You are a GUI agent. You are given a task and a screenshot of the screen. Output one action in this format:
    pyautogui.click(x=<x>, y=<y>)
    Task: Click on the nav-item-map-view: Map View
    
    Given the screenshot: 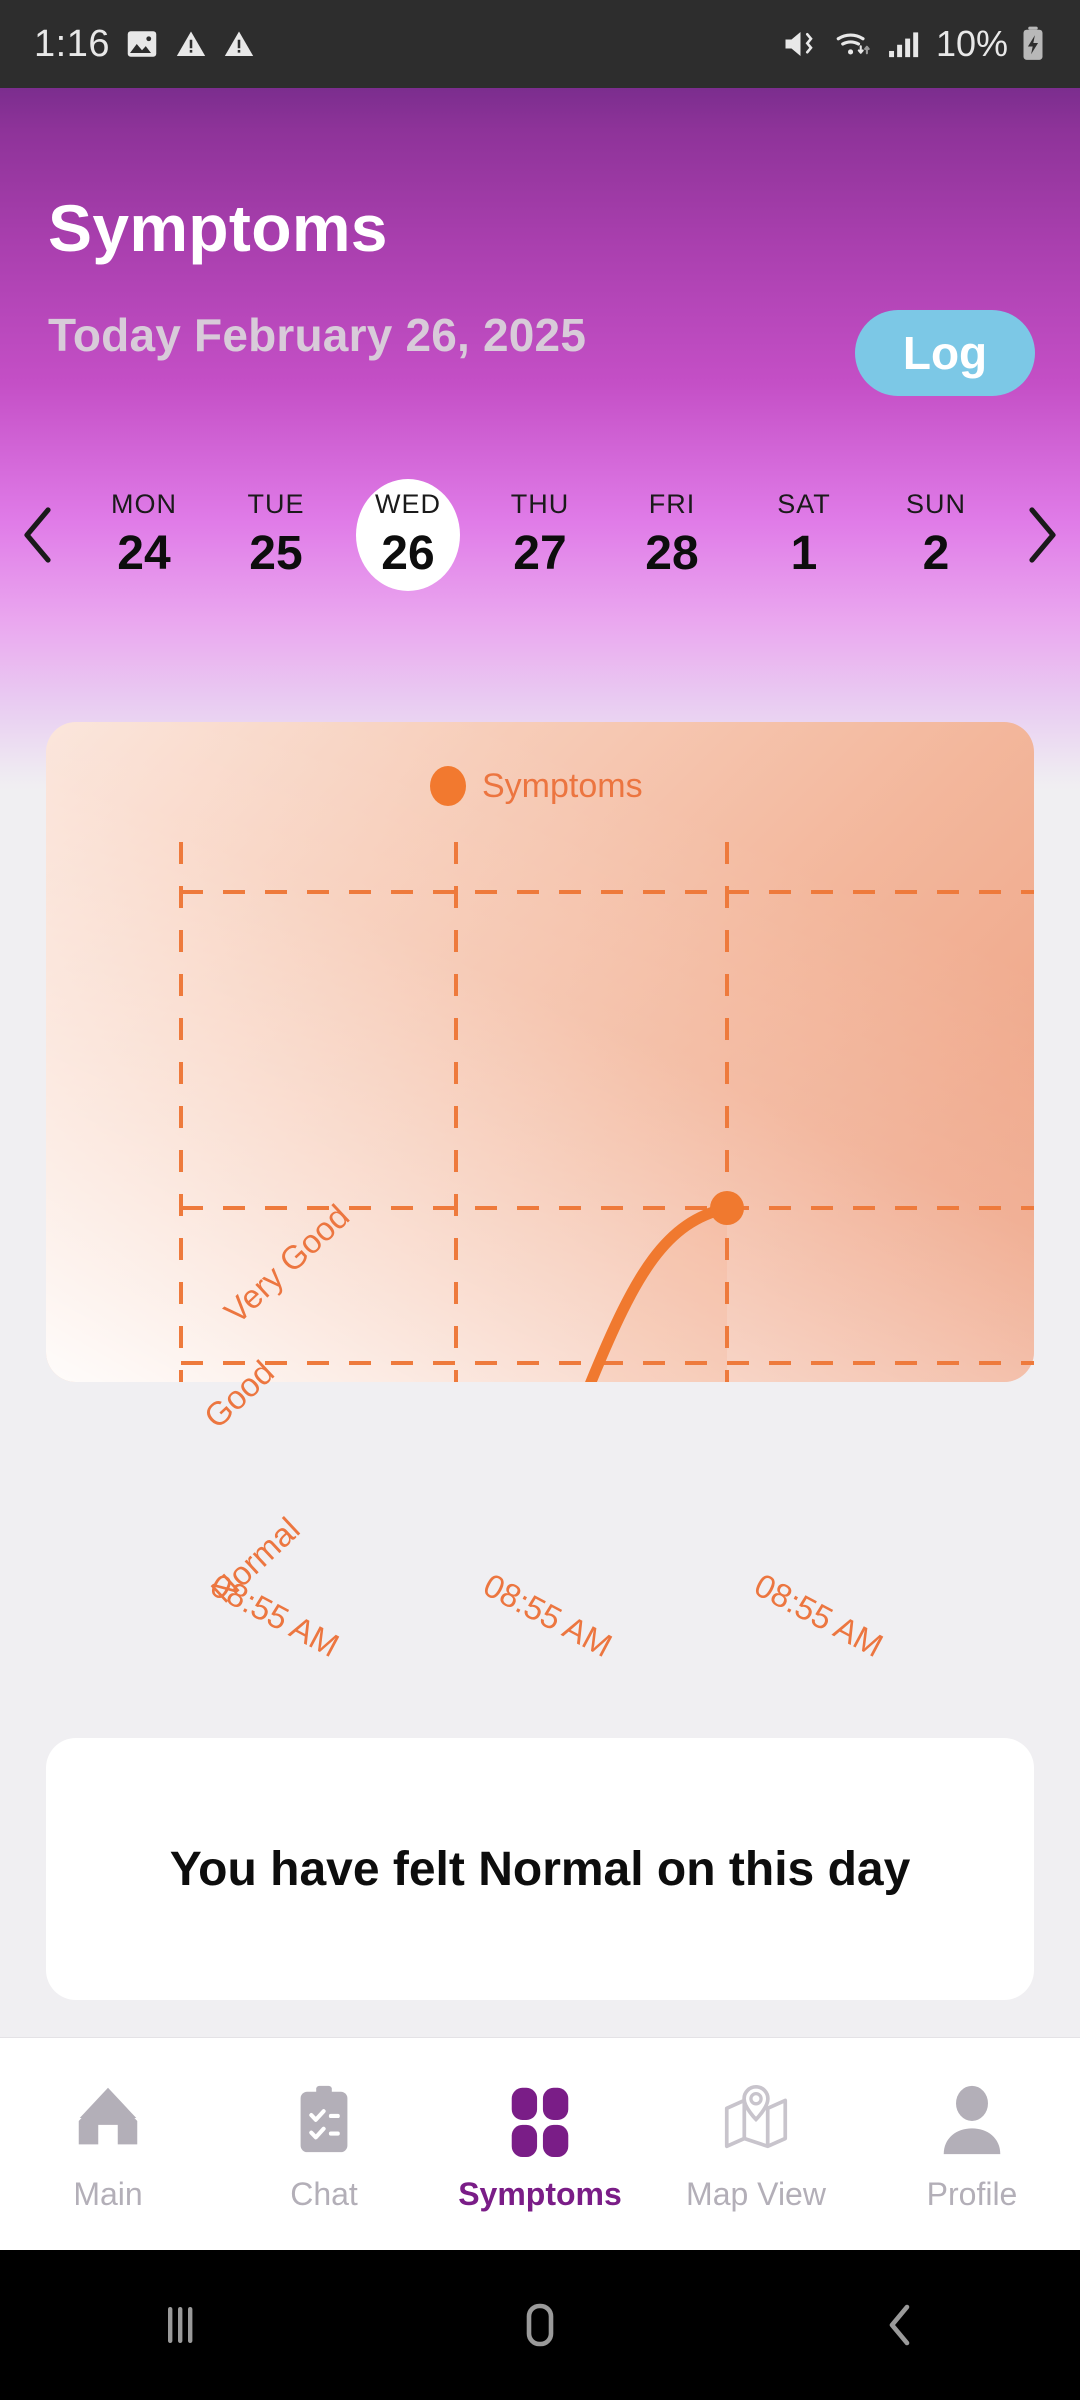 What is the action you would take?
    pyautogui.click(x=756, y=2146)
    